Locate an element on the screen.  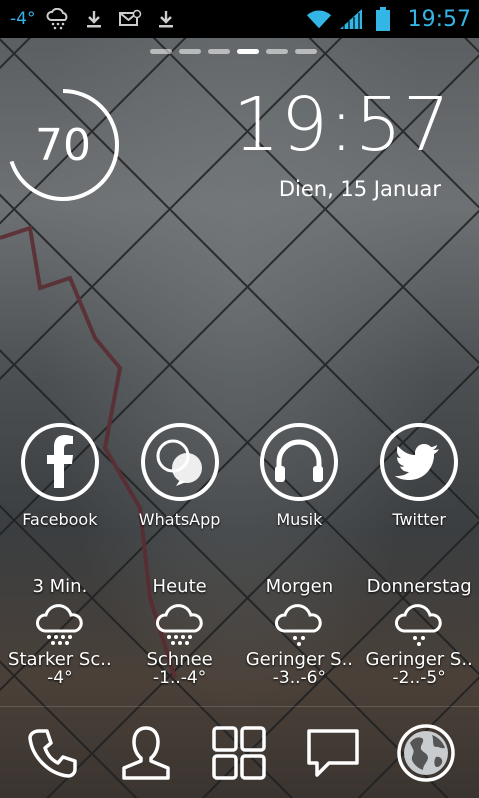
app-musik: Musik is located at coordinates (300, 475).